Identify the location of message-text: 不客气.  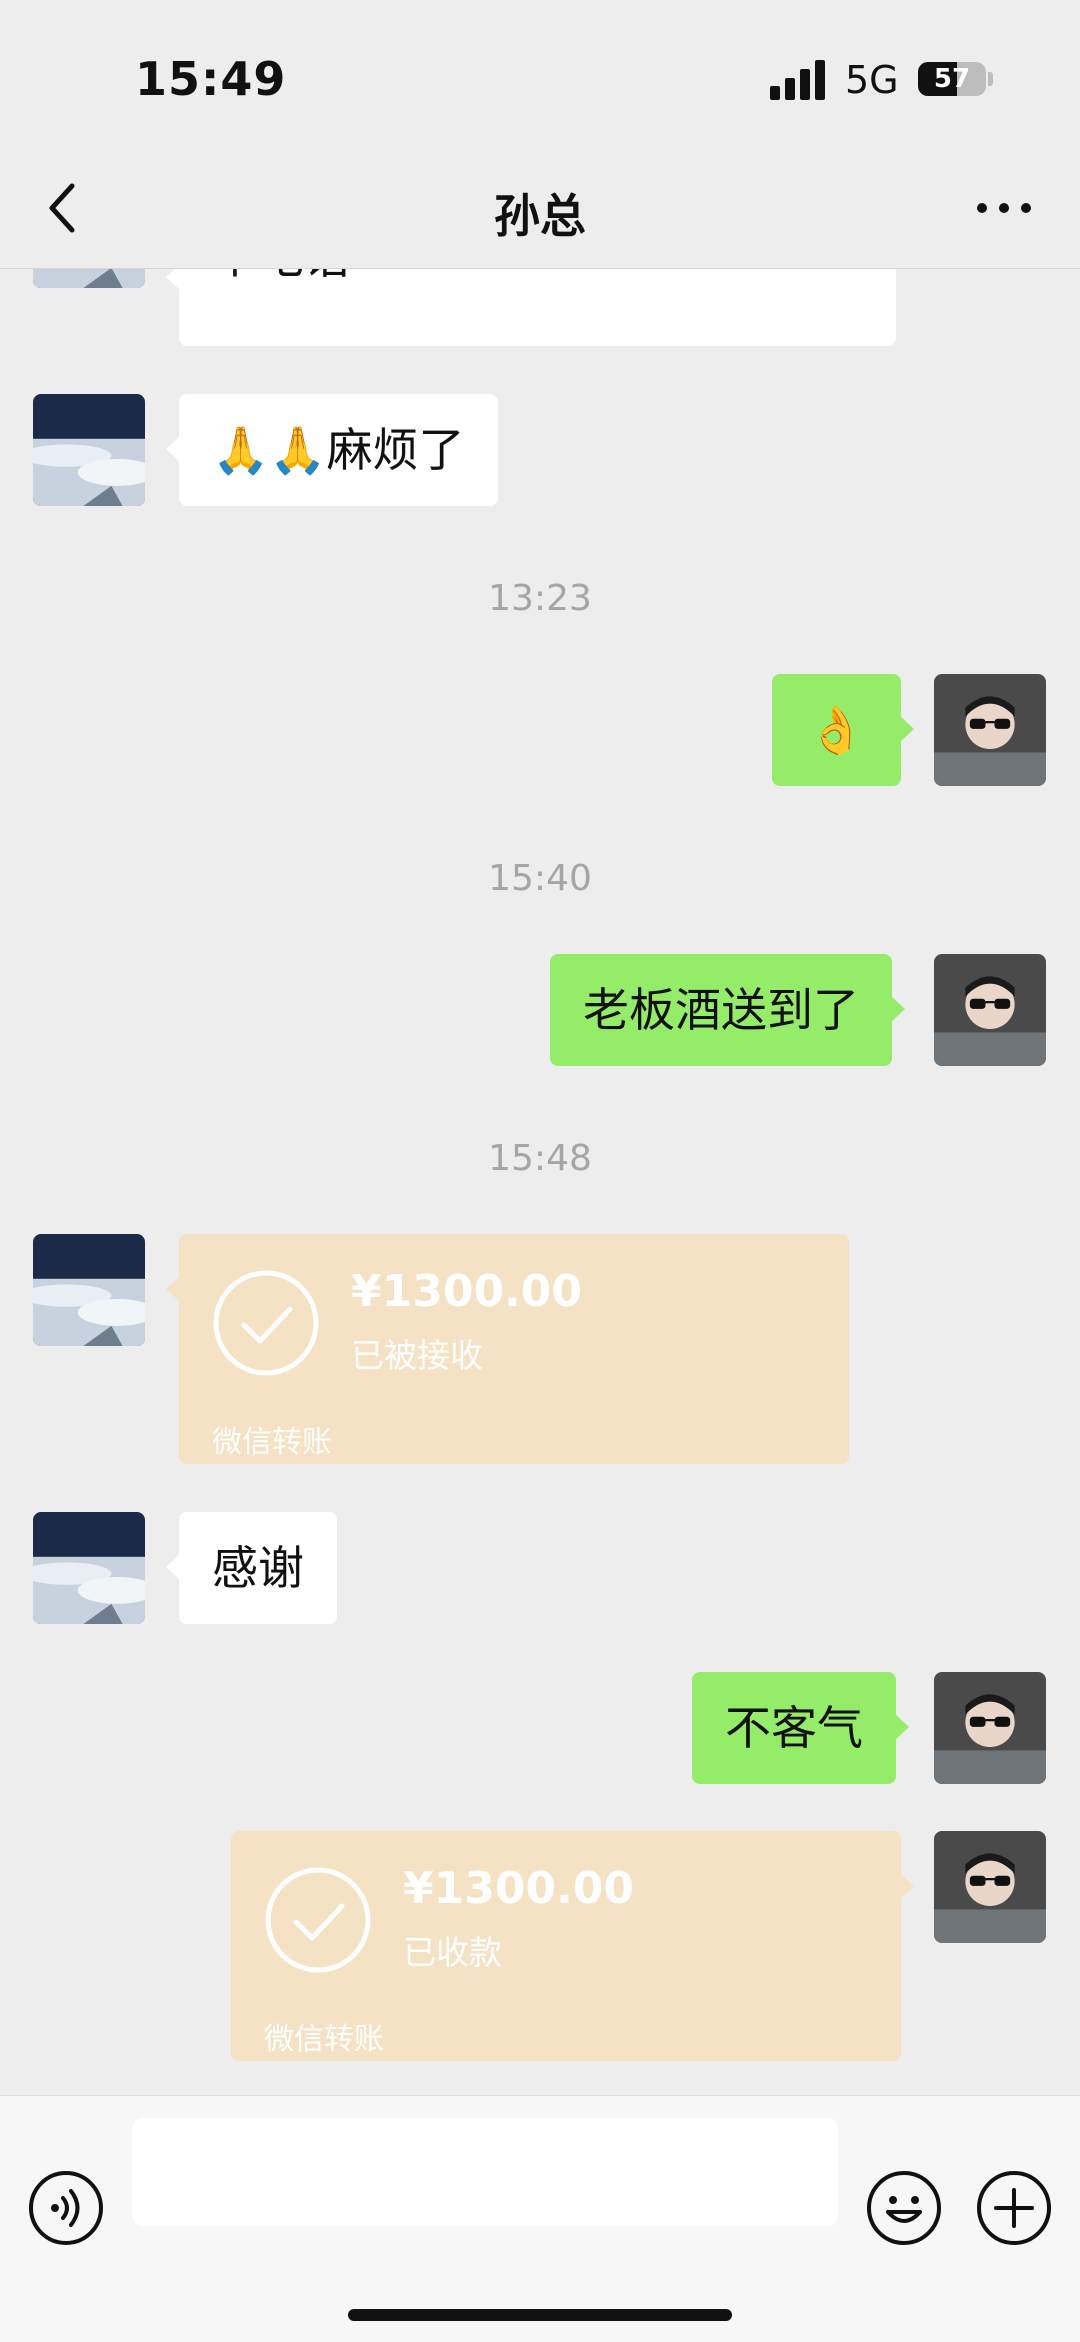
(794, 1728).